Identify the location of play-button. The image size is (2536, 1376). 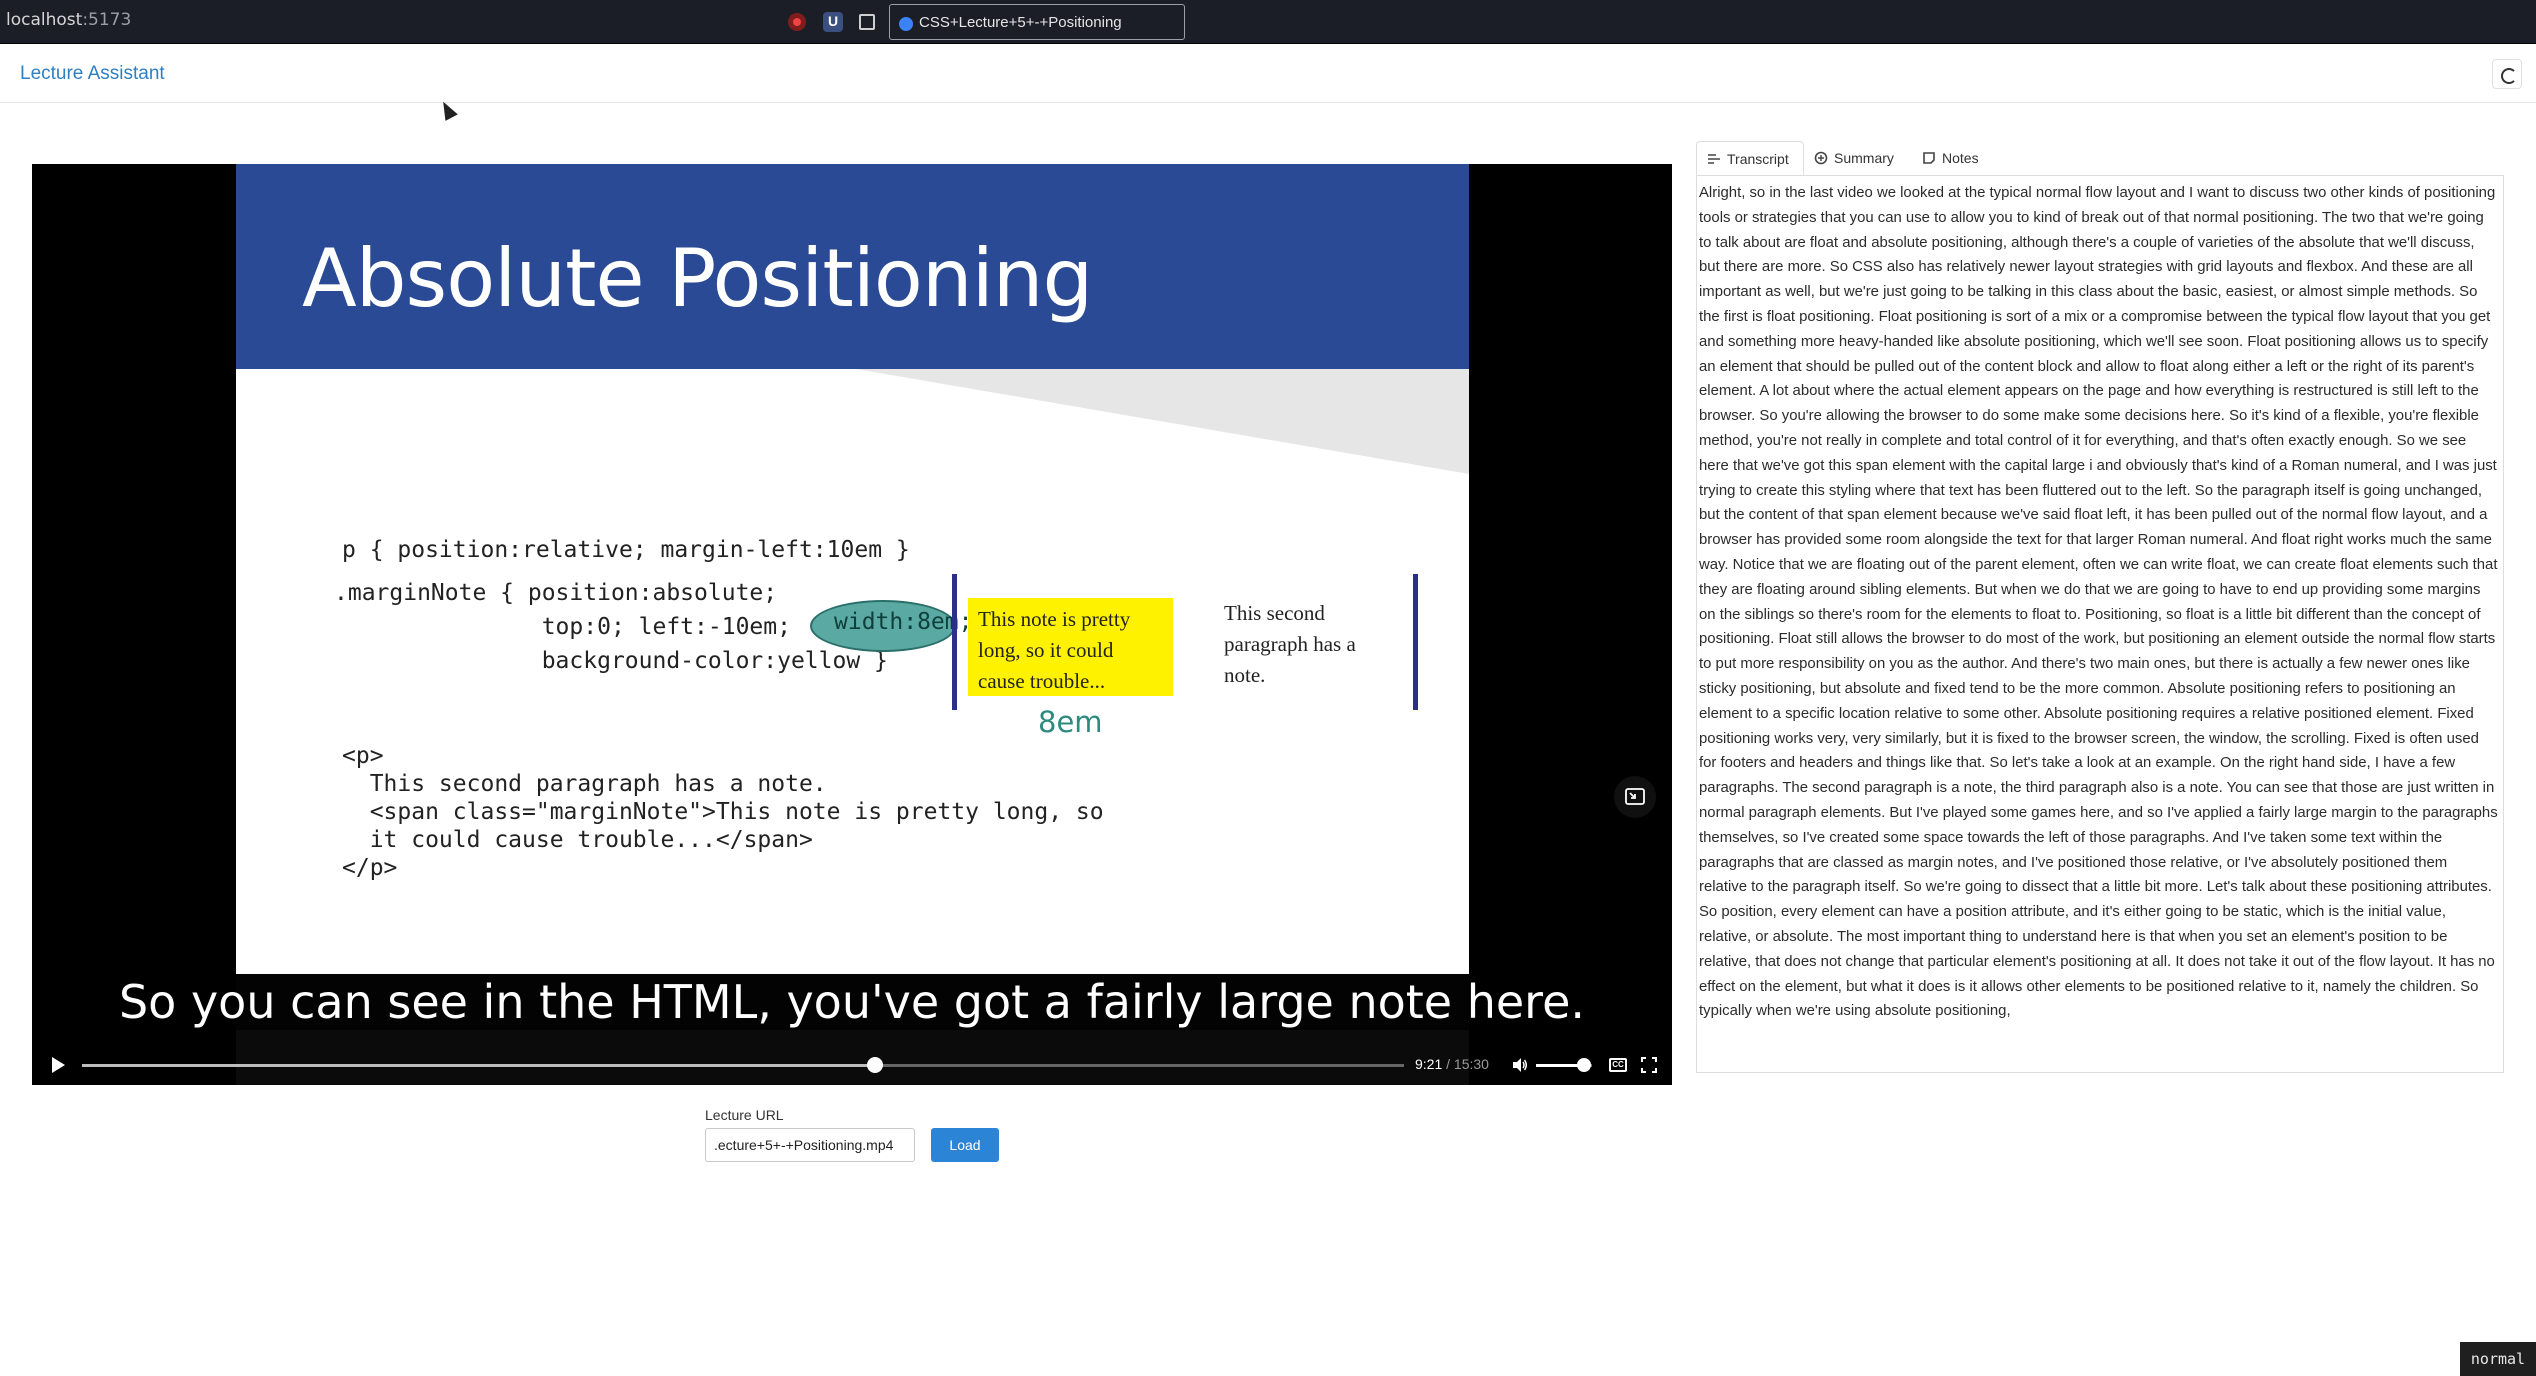
(58, 1065).